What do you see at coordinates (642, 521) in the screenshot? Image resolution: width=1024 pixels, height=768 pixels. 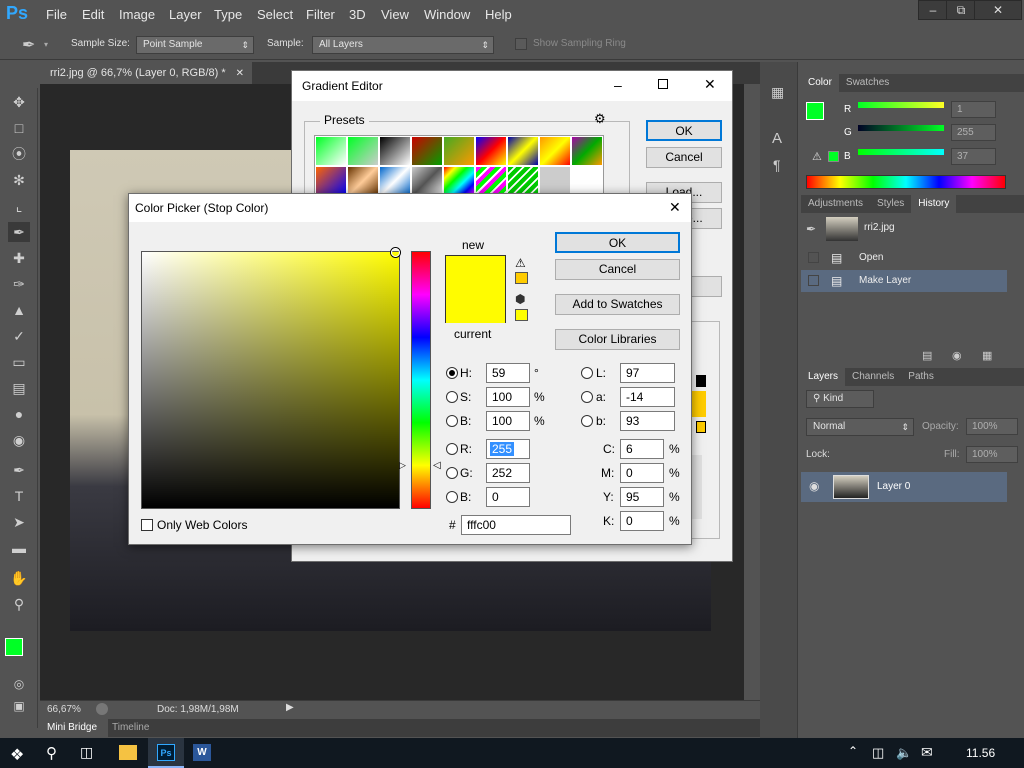 I see `black-input: 0` at bounding box center [642, 521].